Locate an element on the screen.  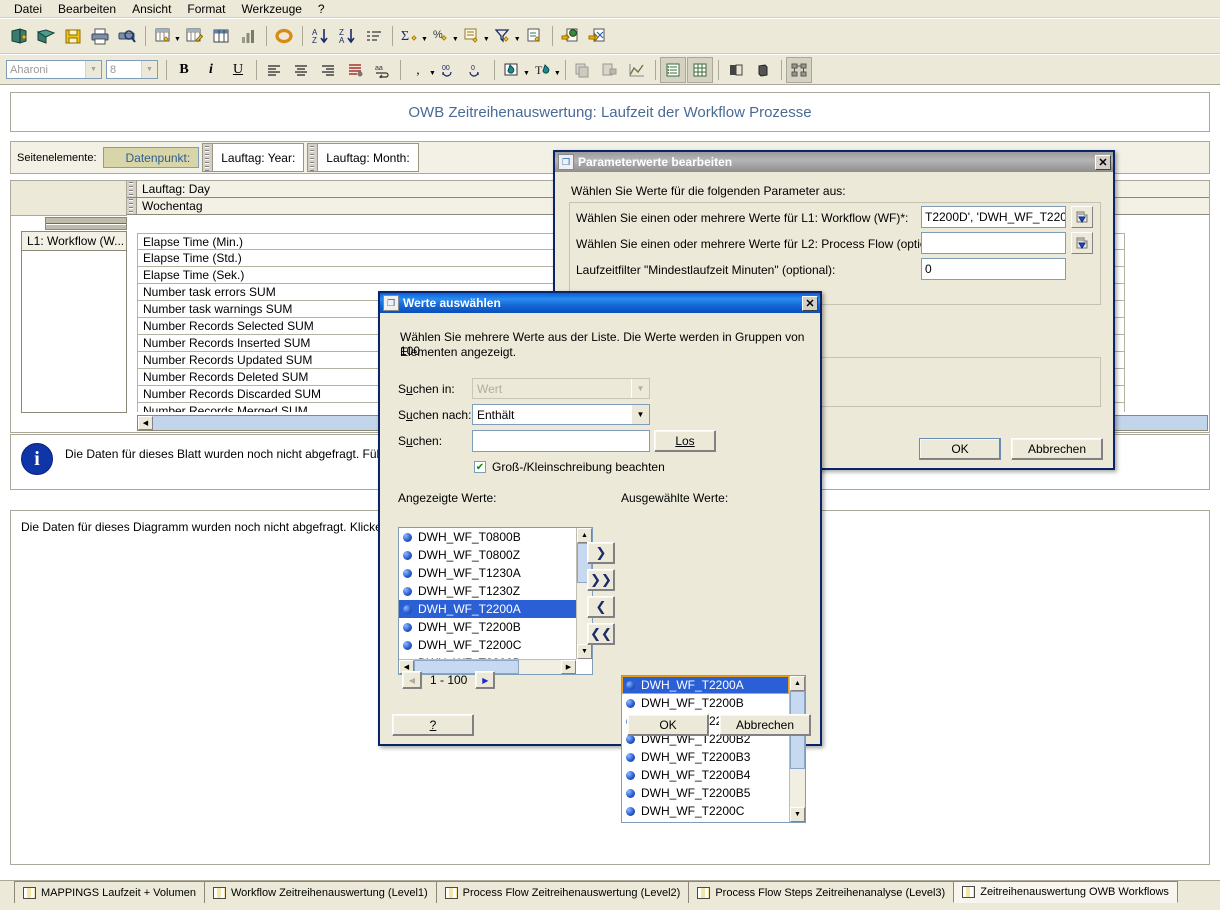
processflow-value-input is located at coordinates (993, 243).